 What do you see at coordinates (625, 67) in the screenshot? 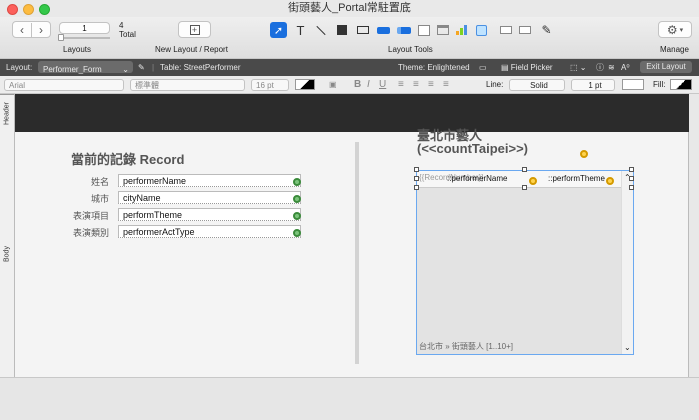
I see `text-format-icon: A⁰` at bounding box center [625, 67].